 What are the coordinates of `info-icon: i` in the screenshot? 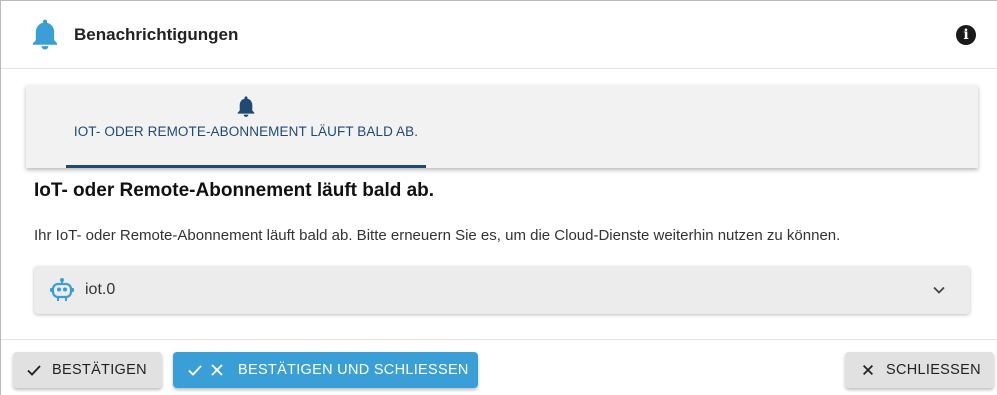 It's located at (966, 35).